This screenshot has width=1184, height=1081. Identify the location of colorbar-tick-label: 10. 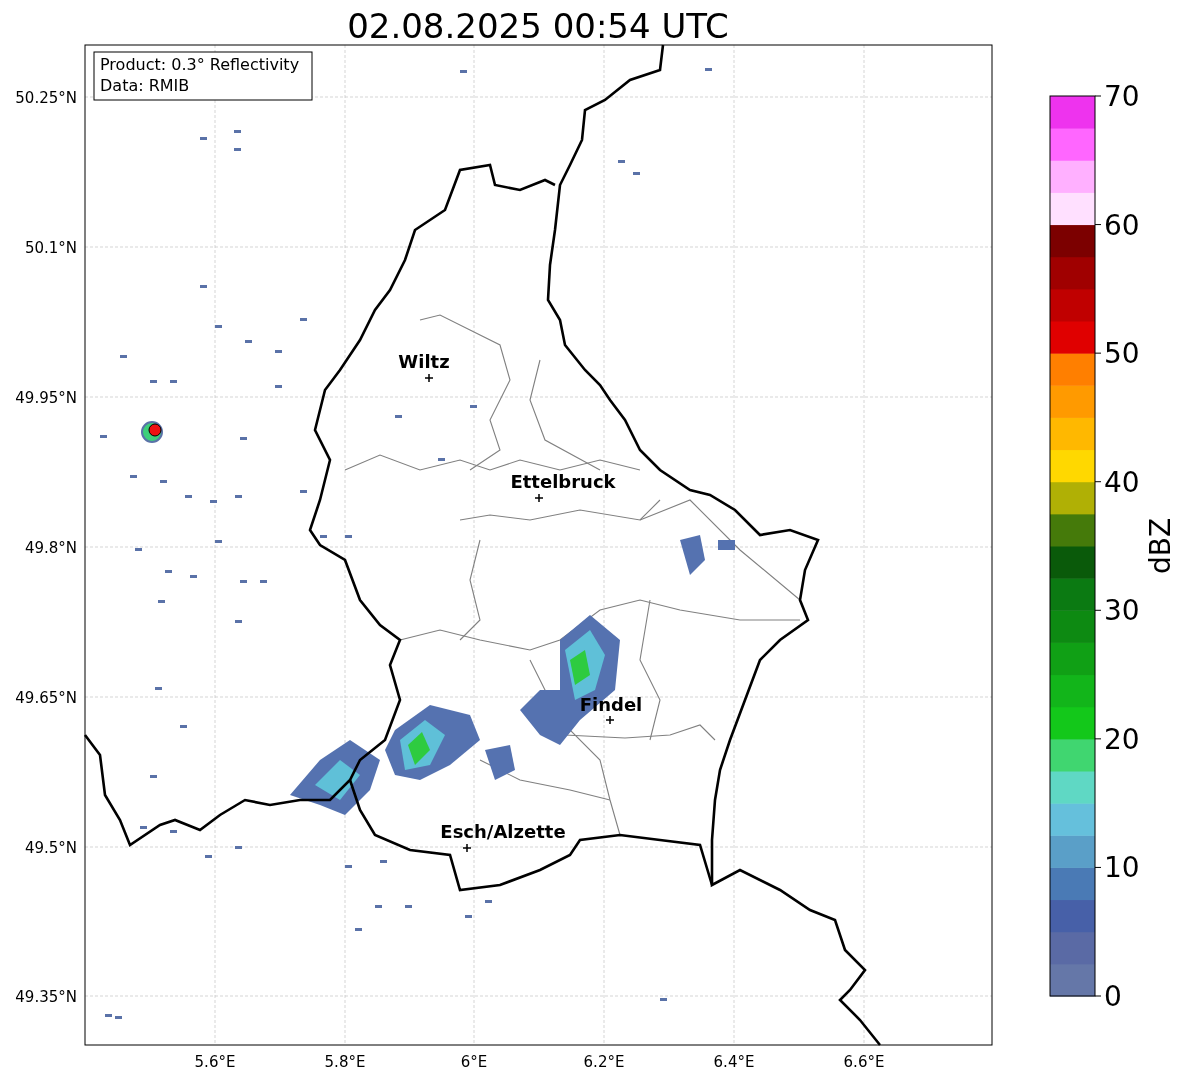
(1122, 868).